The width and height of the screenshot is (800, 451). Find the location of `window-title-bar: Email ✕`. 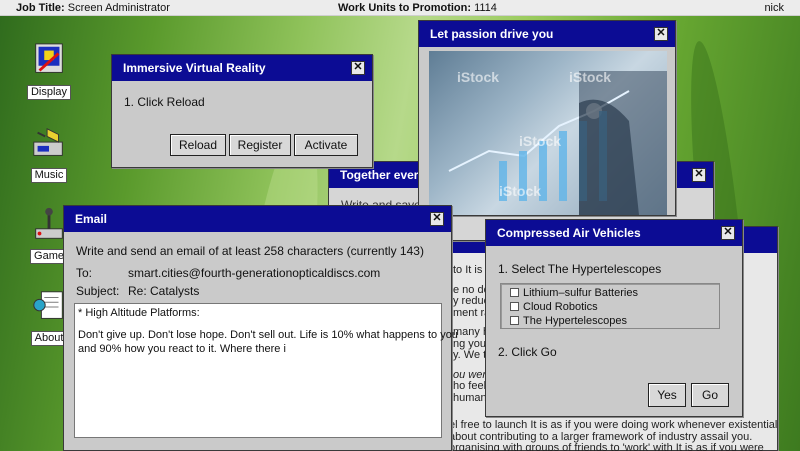

window-title-bar: Email ✕ is located at coordinates (257, 219).